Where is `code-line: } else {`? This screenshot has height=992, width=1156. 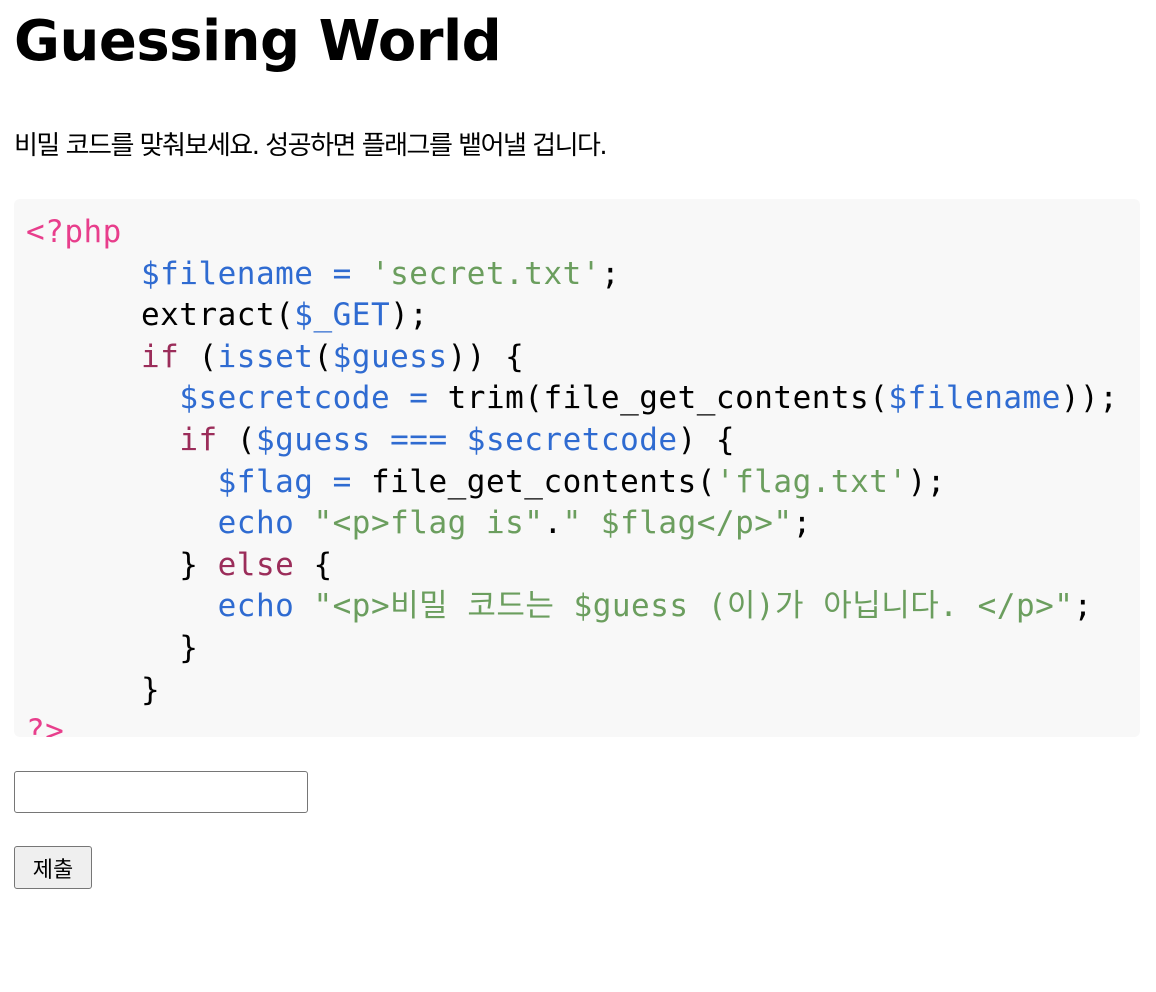 code-line: } else { is located at coordinates (572, 566).